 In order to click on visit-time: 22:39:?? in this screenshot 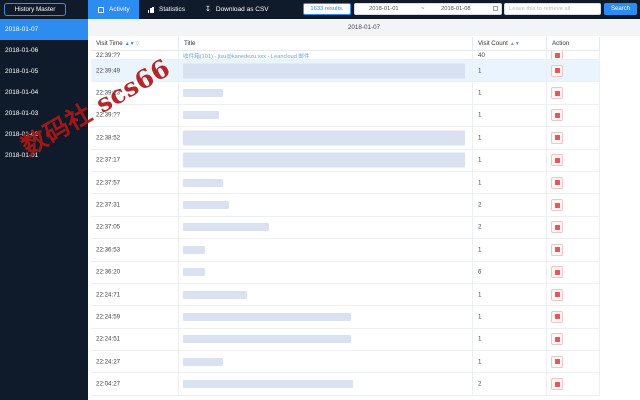, I will do `click(108, 55)`.